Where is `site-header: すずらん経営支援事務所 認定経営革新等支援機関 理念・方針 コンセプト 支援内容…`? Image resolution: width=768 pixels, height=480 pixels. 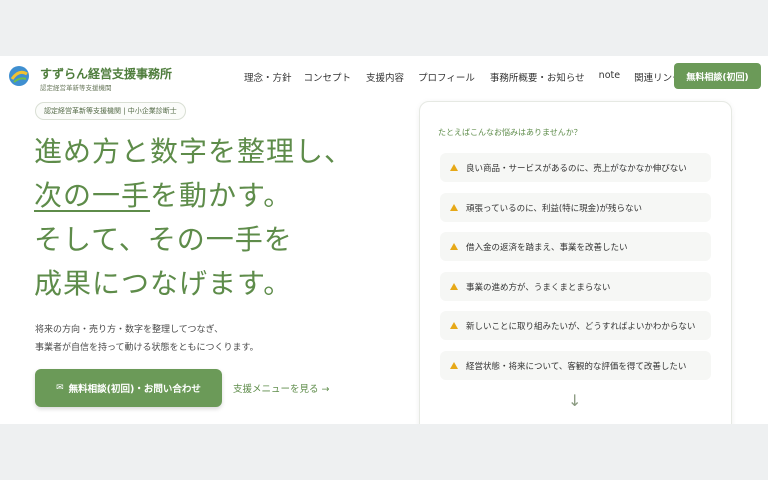 site-header: すずらん経営支援事務所 認定経営革新等支援機関 理念・方針 コンセプト 支援内容… is located at coordinates (384, 77).